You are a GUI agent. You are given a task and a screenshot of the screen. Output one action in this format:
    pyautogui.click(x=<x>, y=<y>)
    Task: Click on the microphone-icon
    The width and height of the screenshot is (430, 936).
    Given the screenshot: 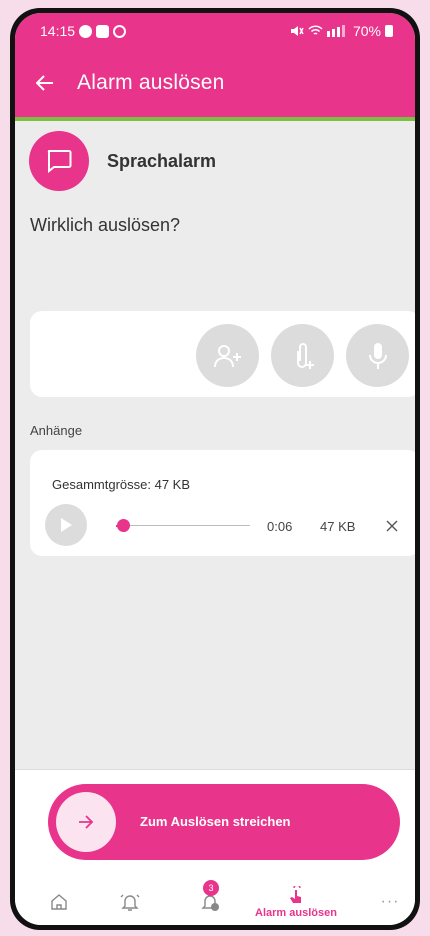 What is the action you would take?
    pyautogui.click(x=377, y=355)
    